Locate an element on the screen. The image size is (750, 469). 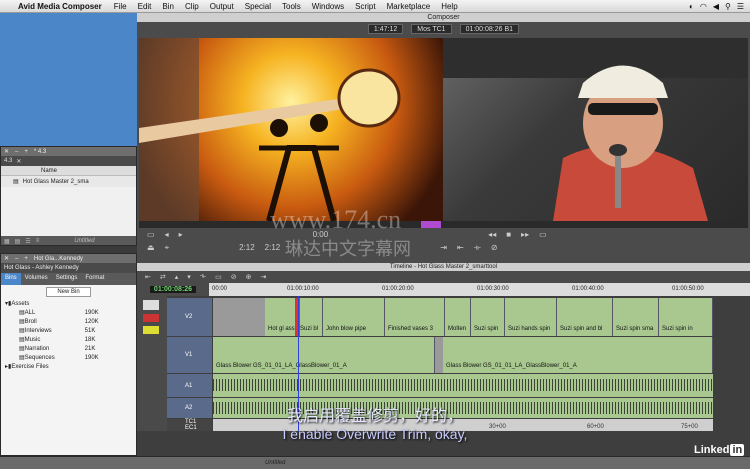
render-icon: ⊘ is located at coordinates (494, 247).